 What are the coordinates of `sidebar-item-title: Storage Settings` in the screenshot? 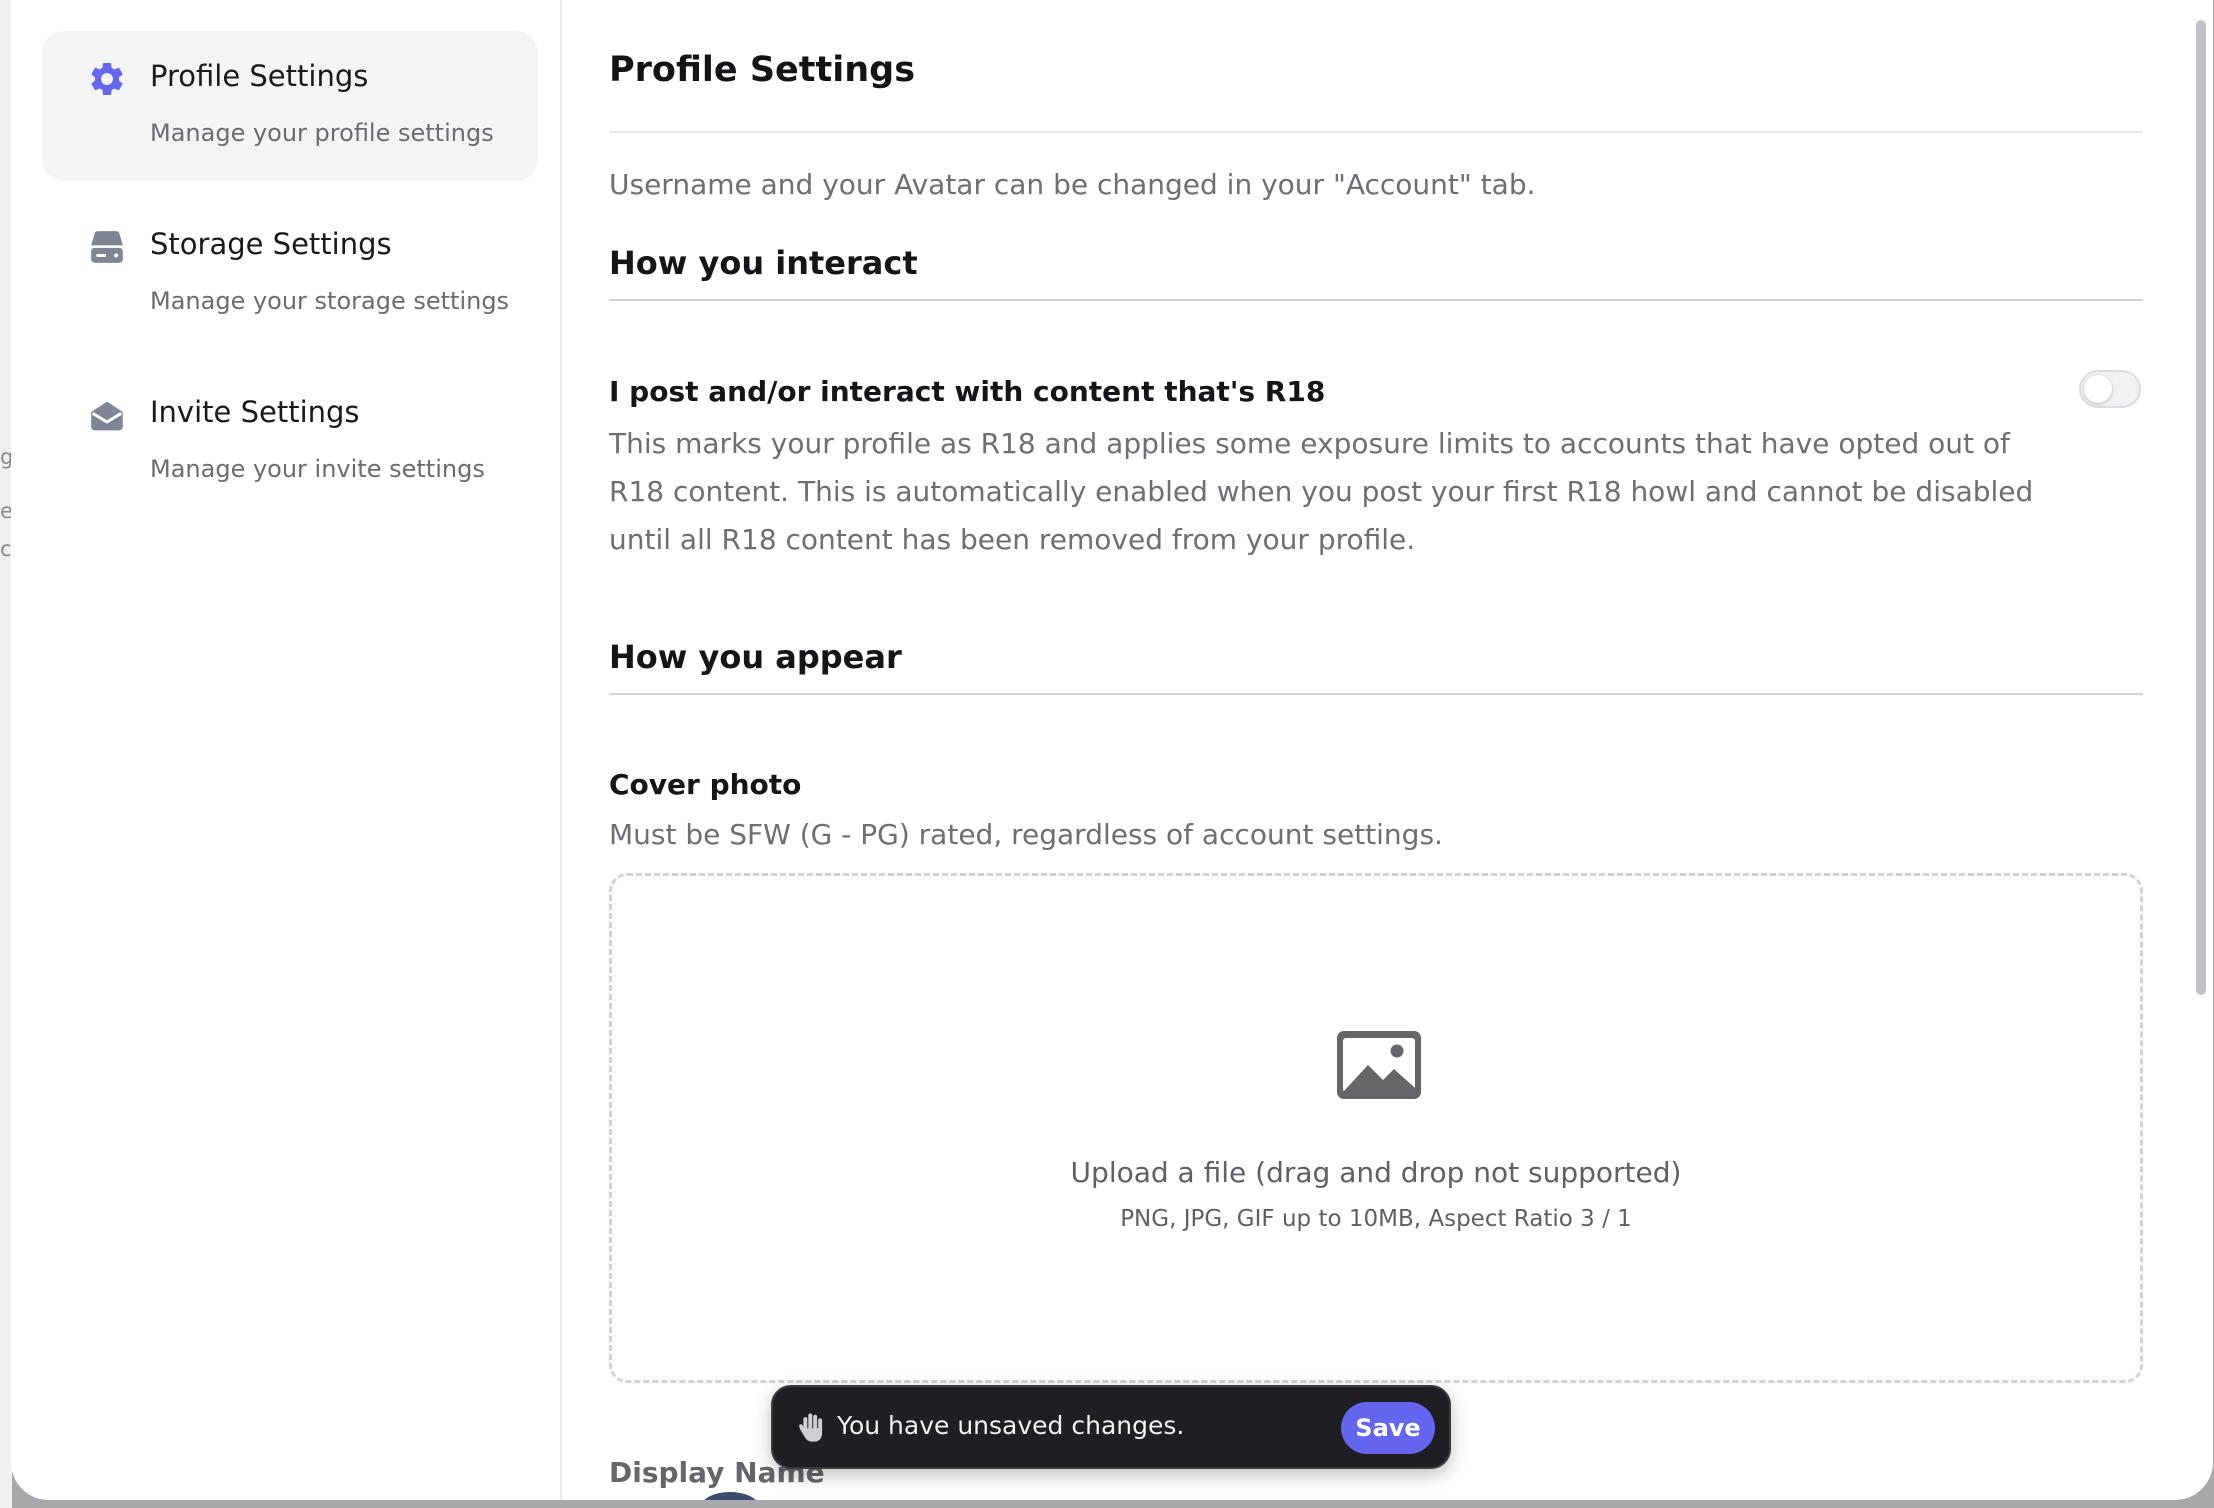 It's located at (271, 244).